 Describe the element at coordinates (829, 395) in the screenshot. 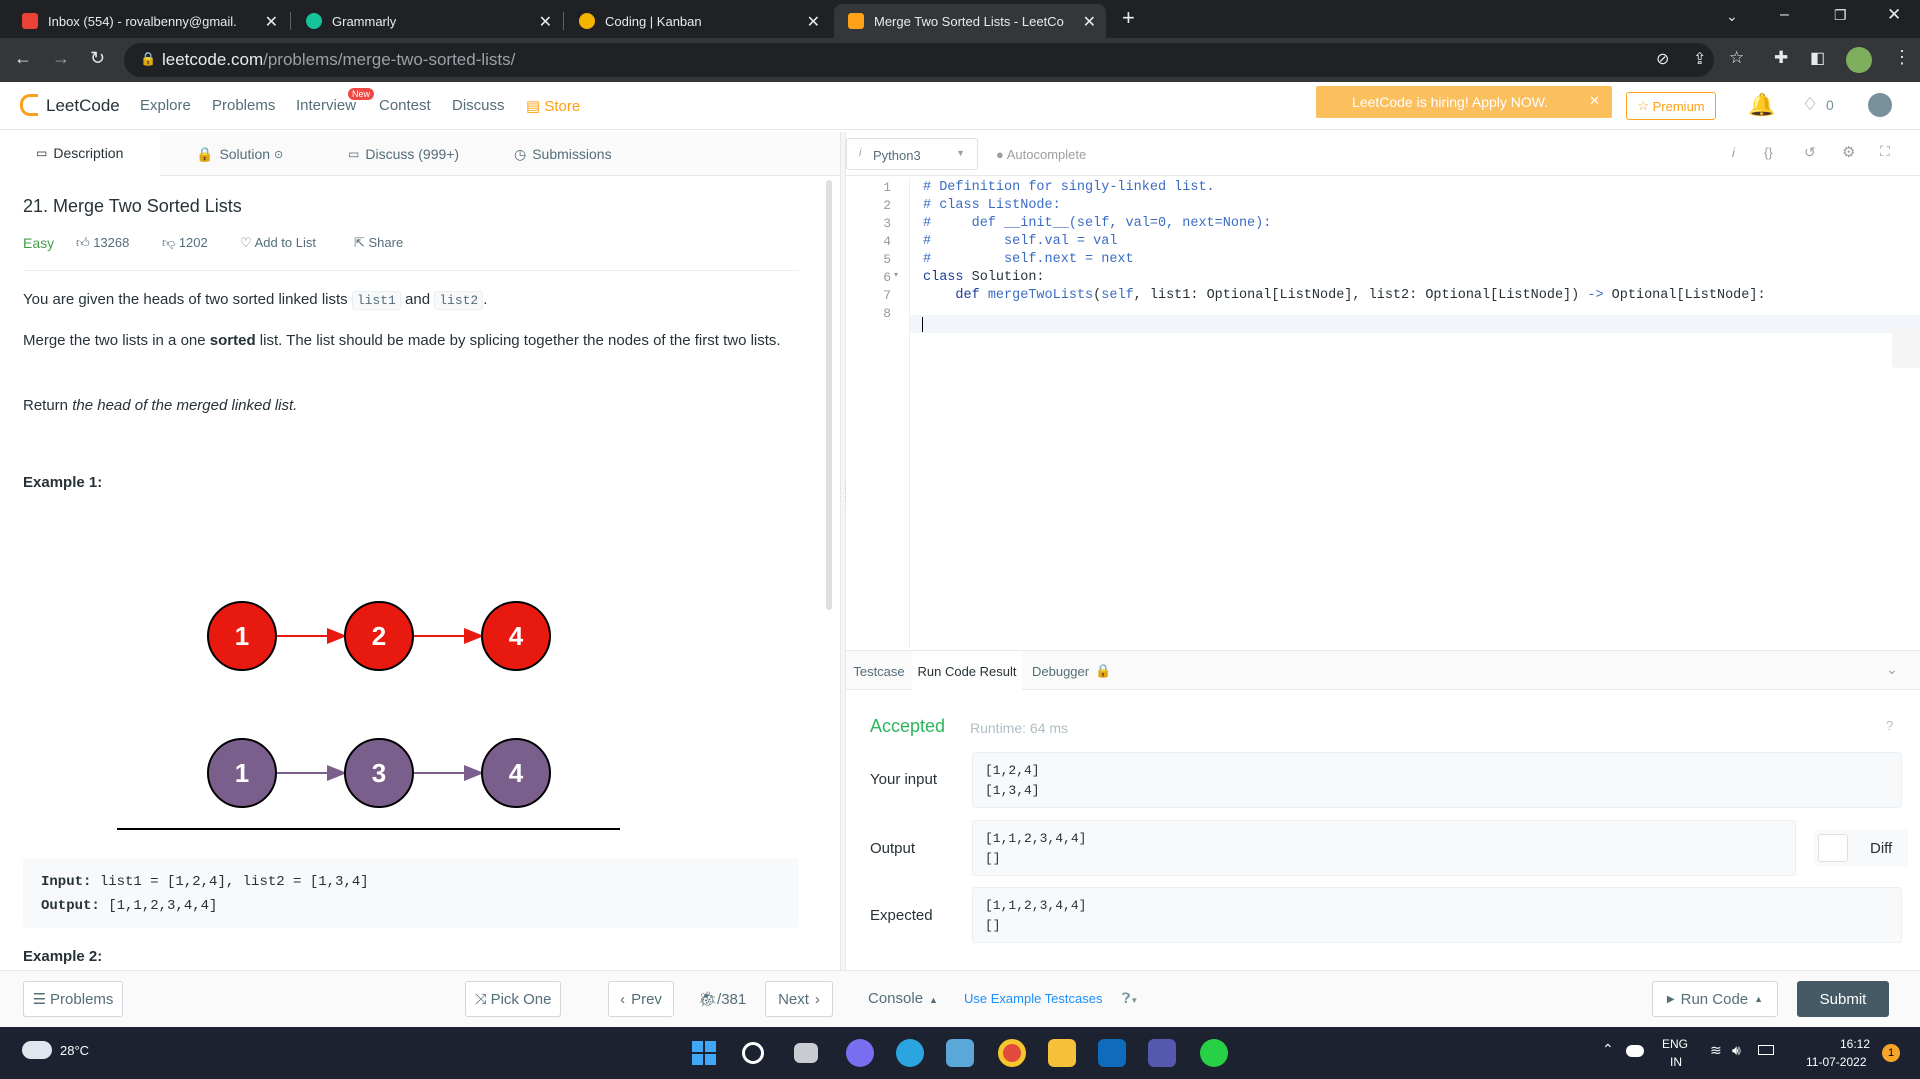

I see `description-scrollbar` at that location.